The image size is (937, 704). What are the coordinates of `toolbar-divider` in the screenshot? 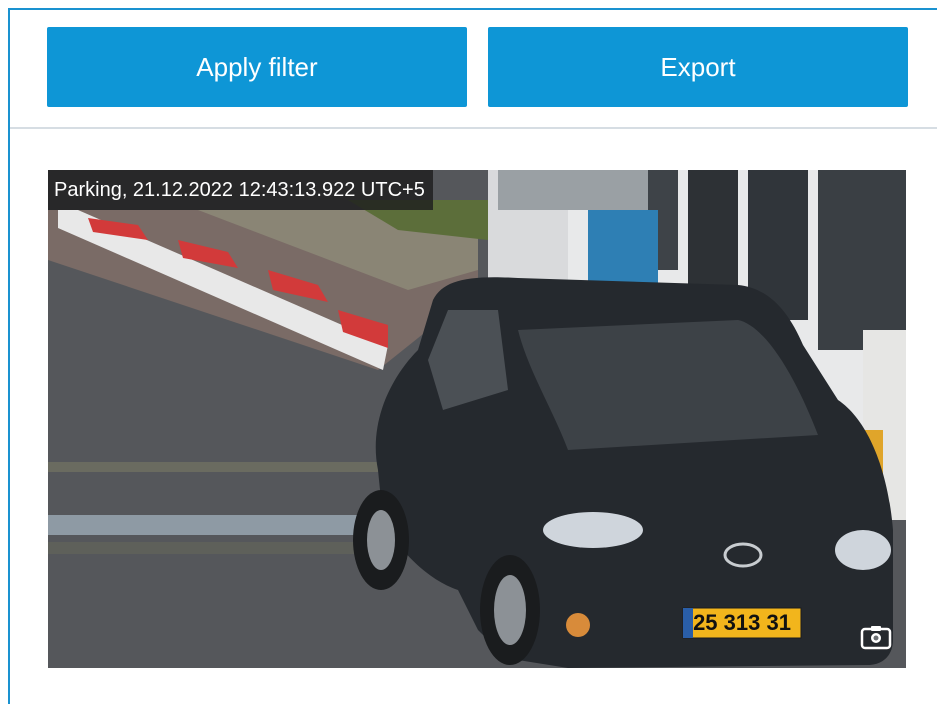 It's located at (473, 128).